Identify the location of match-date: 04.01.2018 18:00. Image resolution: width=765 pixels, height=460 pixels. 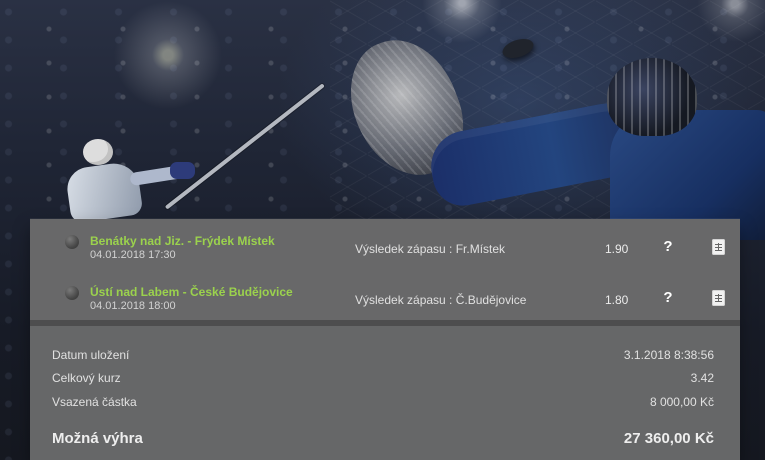
(133, 306).